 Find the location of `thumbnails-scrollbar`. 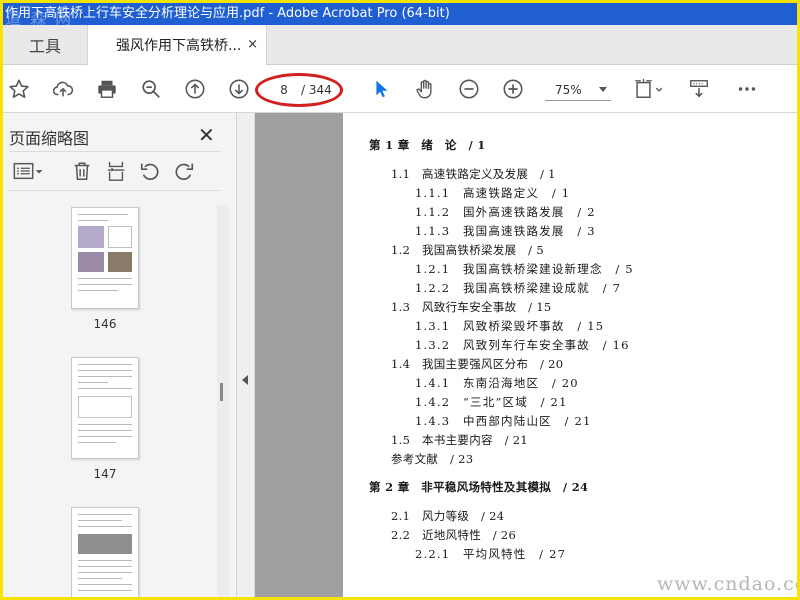

thumbnails-scrollbar is located at coordinates (223, 401).